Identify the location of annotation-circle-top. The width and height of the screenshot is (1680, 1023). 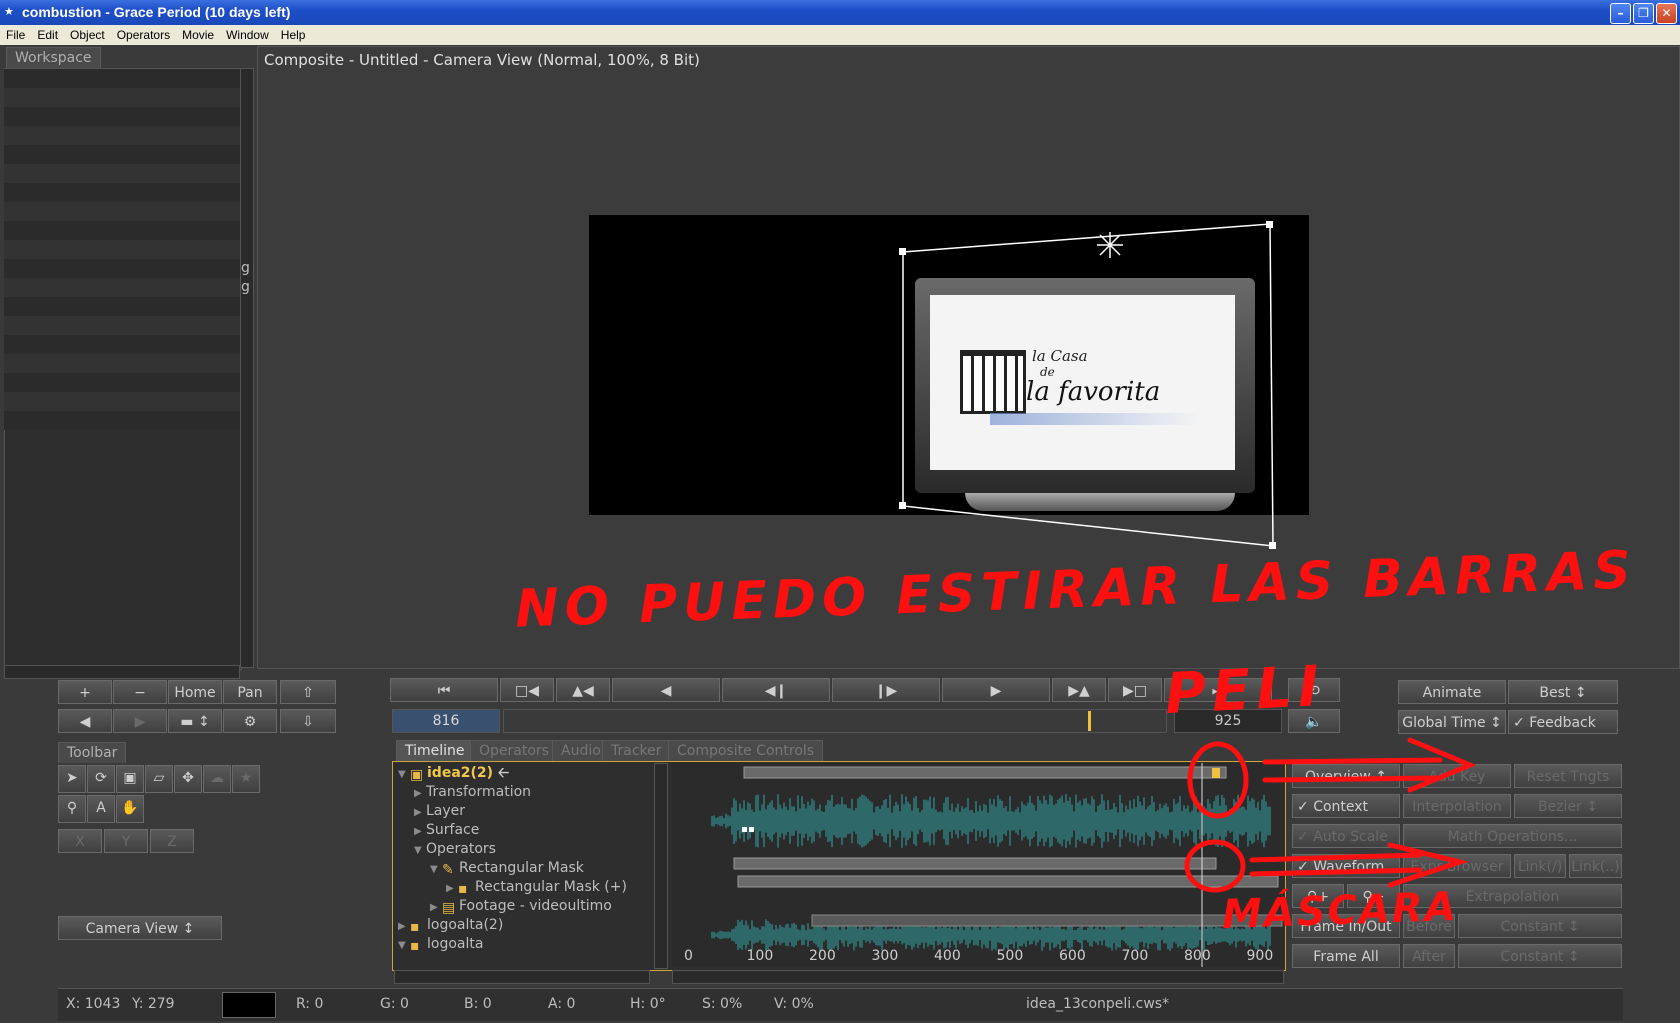
(1218, 780).